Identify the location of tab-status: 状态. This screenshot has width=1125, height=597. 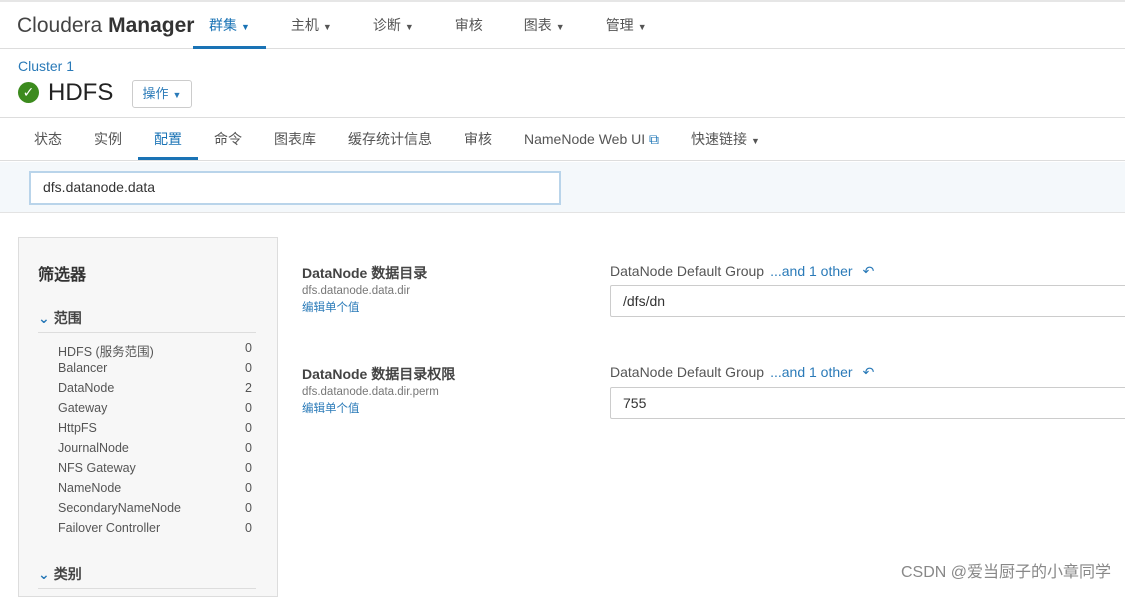
(48, 139).